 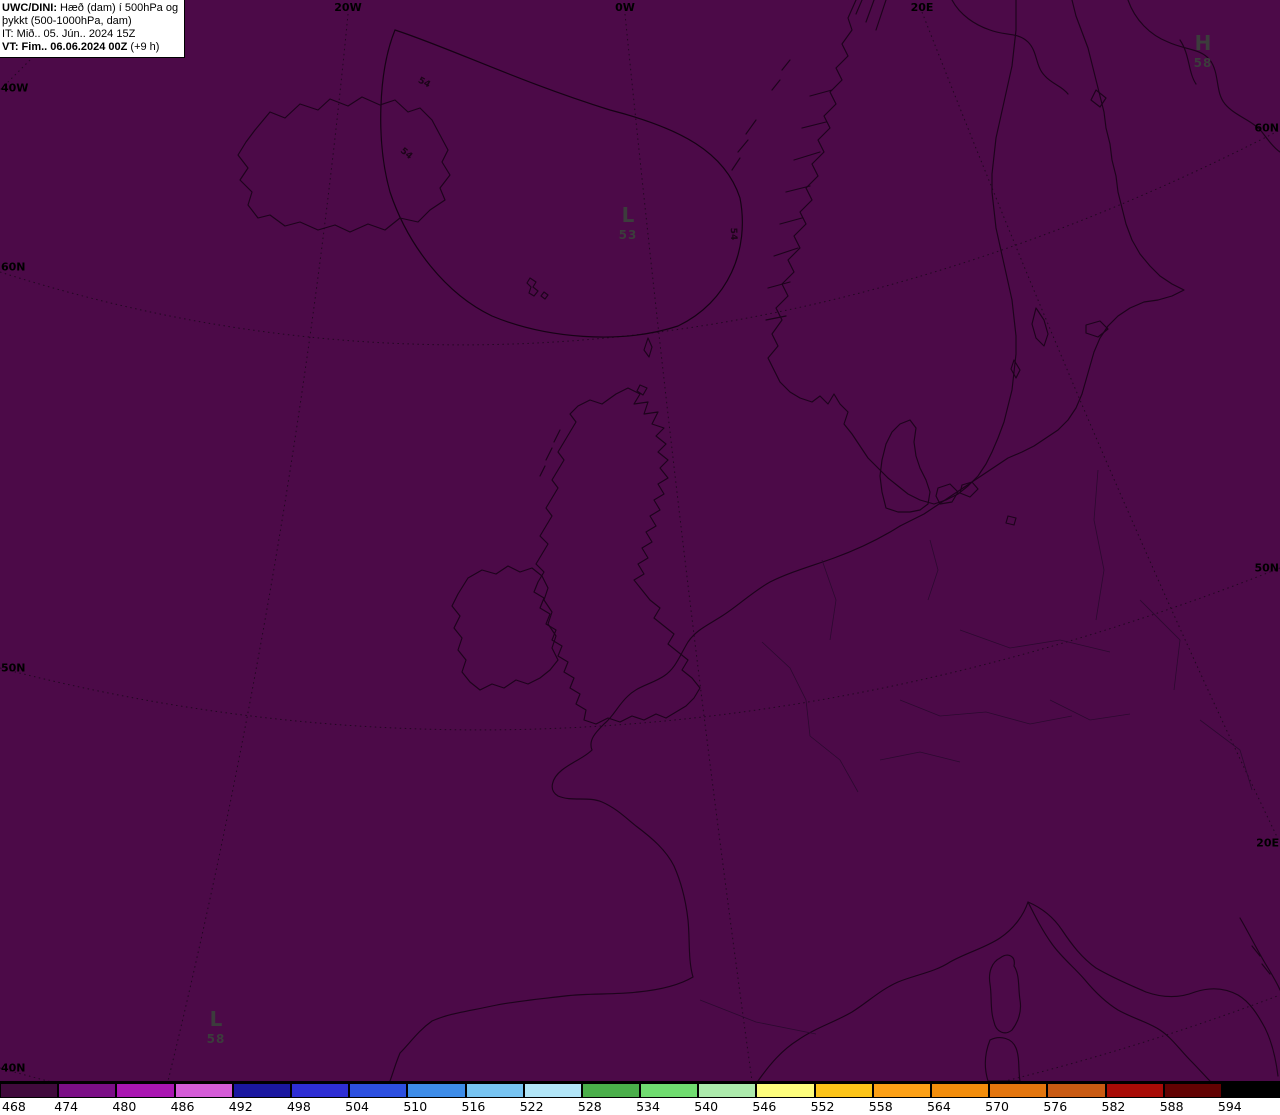 I want to click on title-line-1: UWC/DINI: Hæð (dam) í 500hPa og, so click(x=90, y=8).